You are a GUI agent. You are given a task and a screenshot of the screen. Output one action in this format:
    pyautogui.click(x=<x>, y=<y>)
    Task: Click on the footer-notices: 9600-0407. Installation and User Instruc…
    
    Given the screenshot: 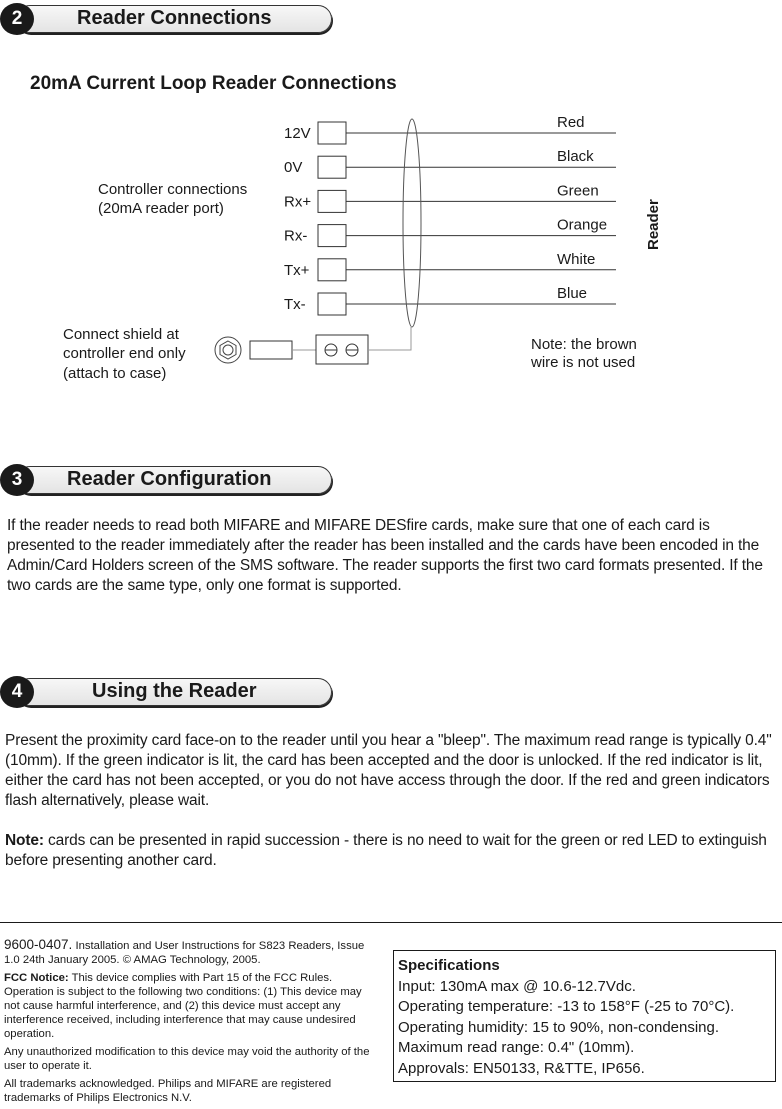 What is the action you would take?
    pyautogui.click(x=189, y=1023)
    